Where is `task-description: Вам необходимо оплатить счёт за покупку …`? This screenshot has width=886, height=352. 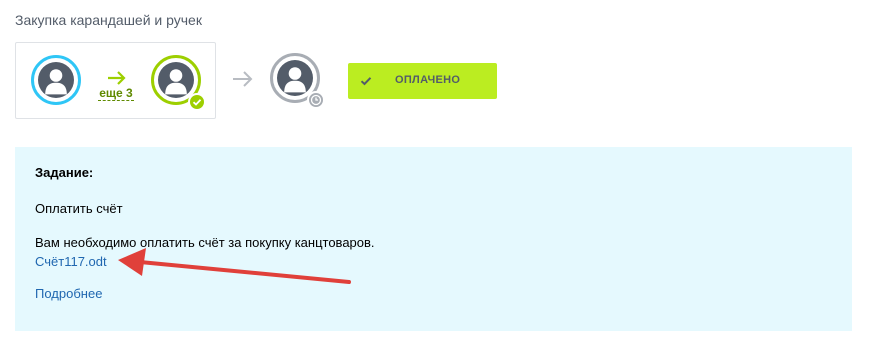
task-description: Вам необходимо оплатить счёт за покупку … is located at coordinates (205, 242).